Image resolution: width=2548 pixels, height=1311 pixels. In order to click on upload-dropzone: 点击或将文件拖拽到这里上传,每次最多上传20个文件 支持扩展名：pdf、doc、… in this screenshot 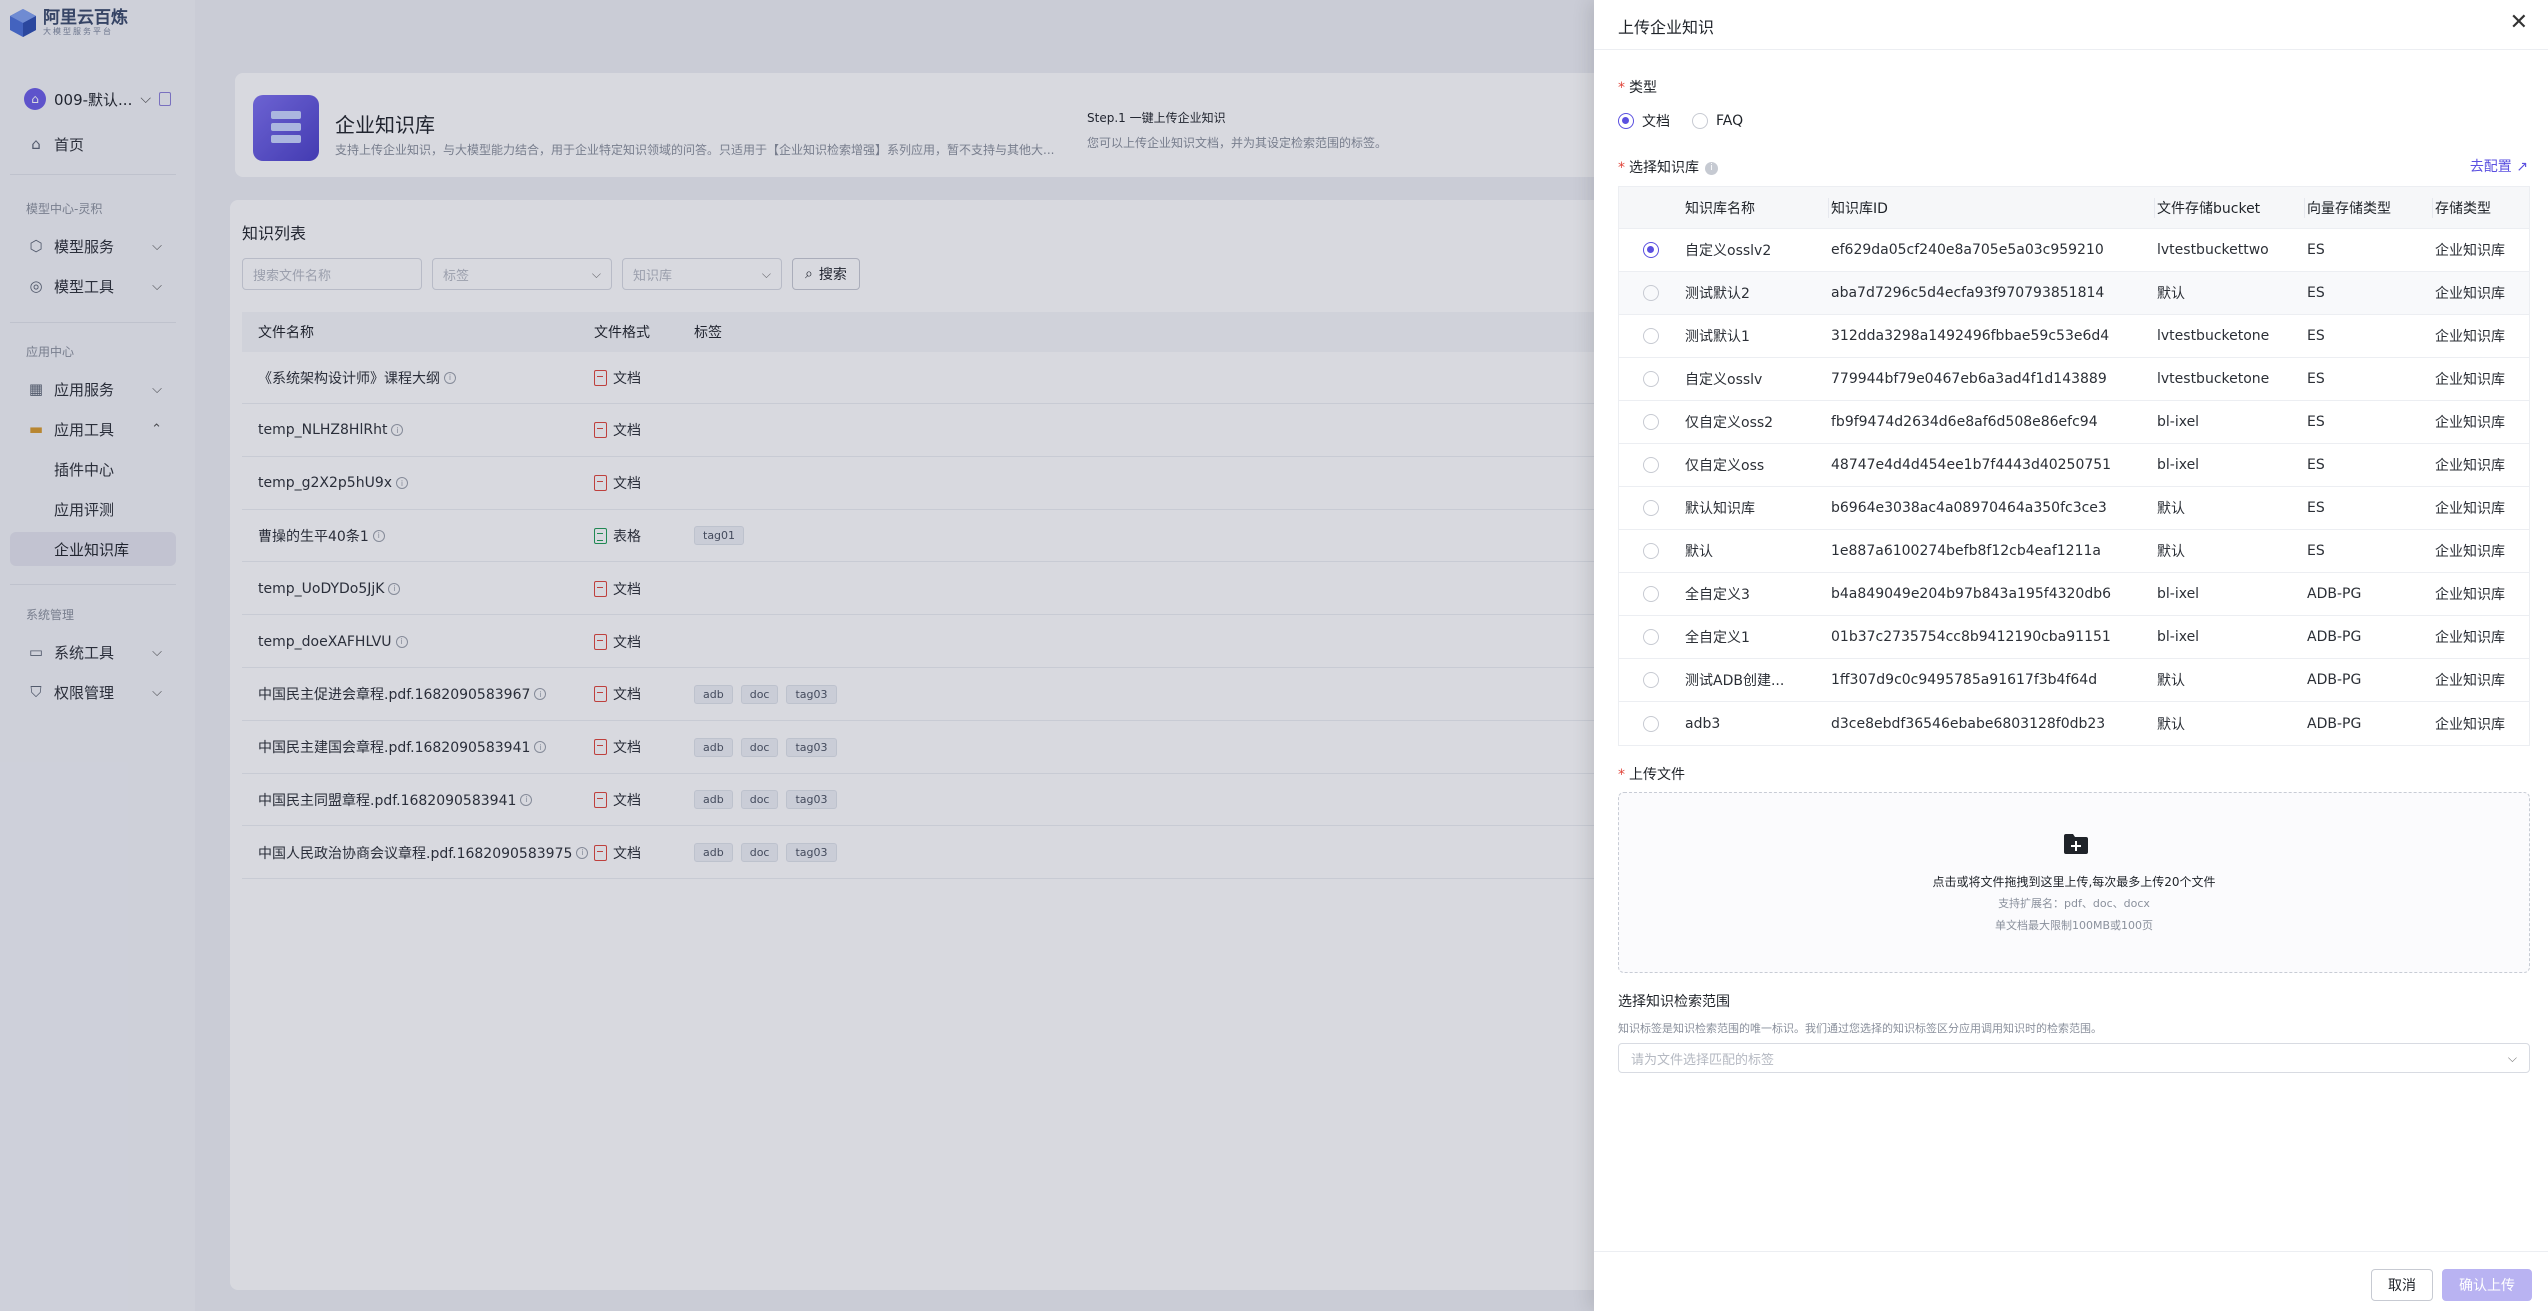, I will do `click(2074, 882)`.